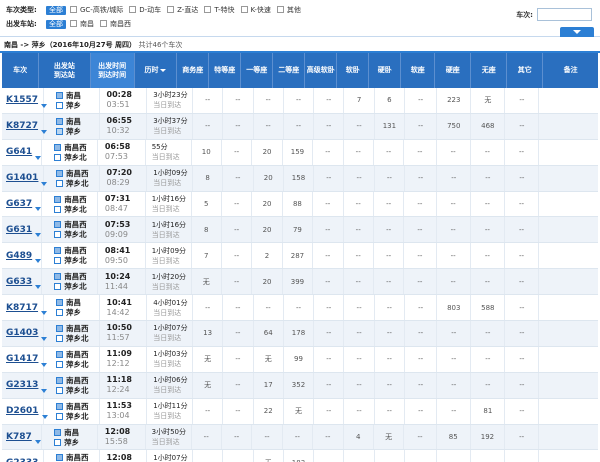 This screenshot has height=462, width=600. What do you see at coordinates (564, 14) in the screenshot?
I see `train-number-input` at bounding box center [564, 14].